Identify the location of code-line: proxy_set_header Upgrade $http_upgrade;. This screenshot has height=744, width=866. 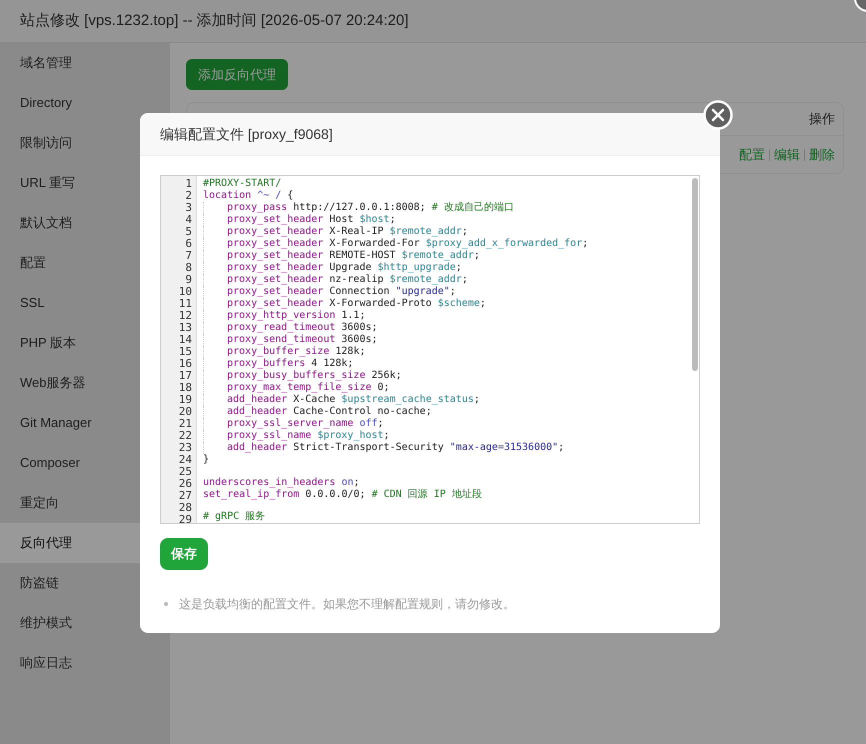
(344, 268).